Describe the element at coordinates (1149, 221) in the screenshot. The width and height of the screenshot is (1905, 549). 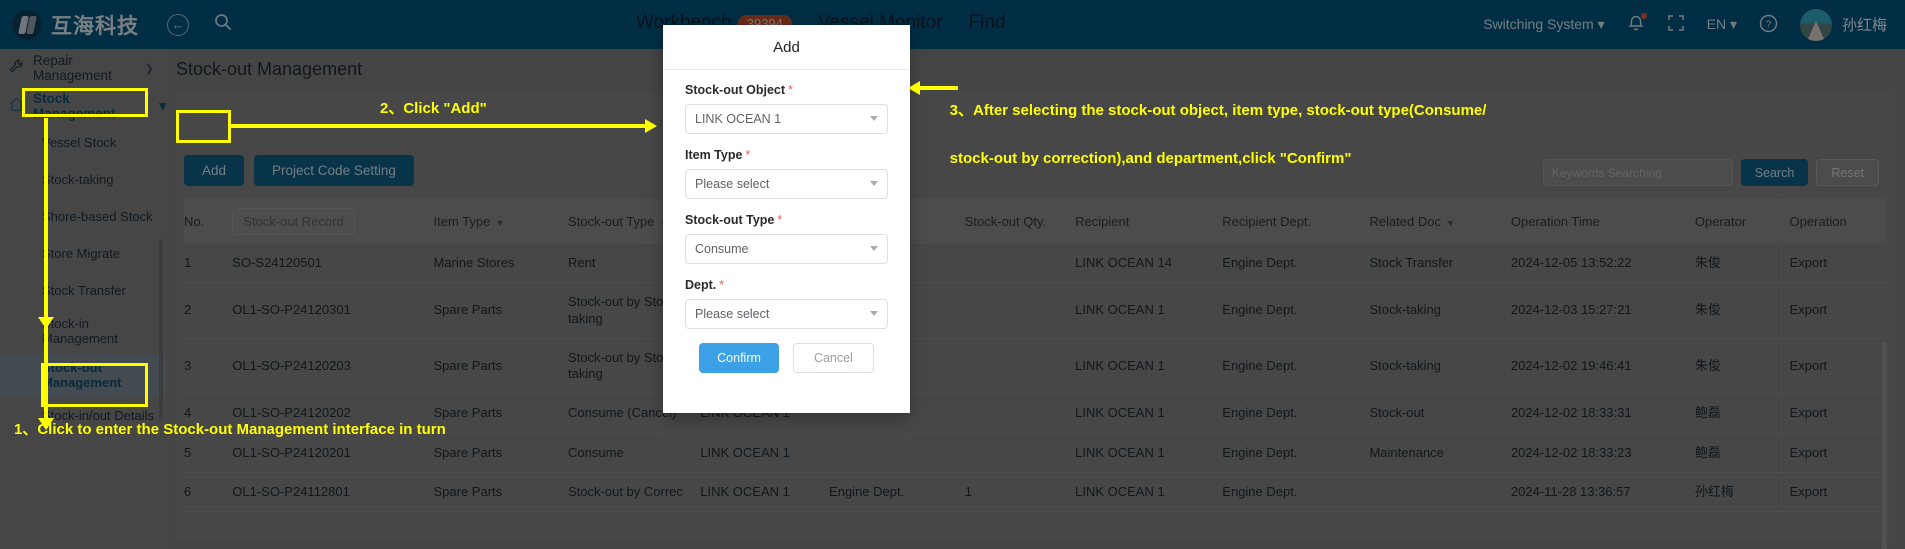
I see `col-recipient: Recipient` at that location.